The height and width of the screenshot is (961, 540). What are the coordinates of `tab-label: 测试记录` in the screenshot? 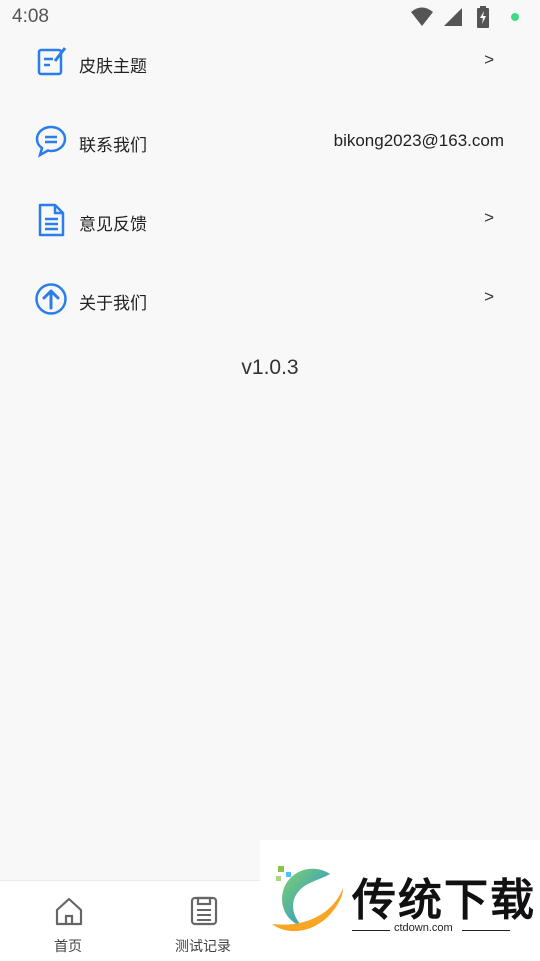 It's located at (203, 947).